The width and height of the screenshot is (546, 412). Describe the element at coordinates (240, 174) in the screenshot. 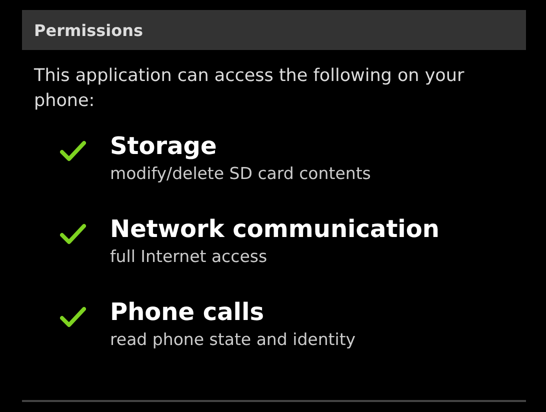

I see `permission-detail: modify/delete SD card contents` at that location.